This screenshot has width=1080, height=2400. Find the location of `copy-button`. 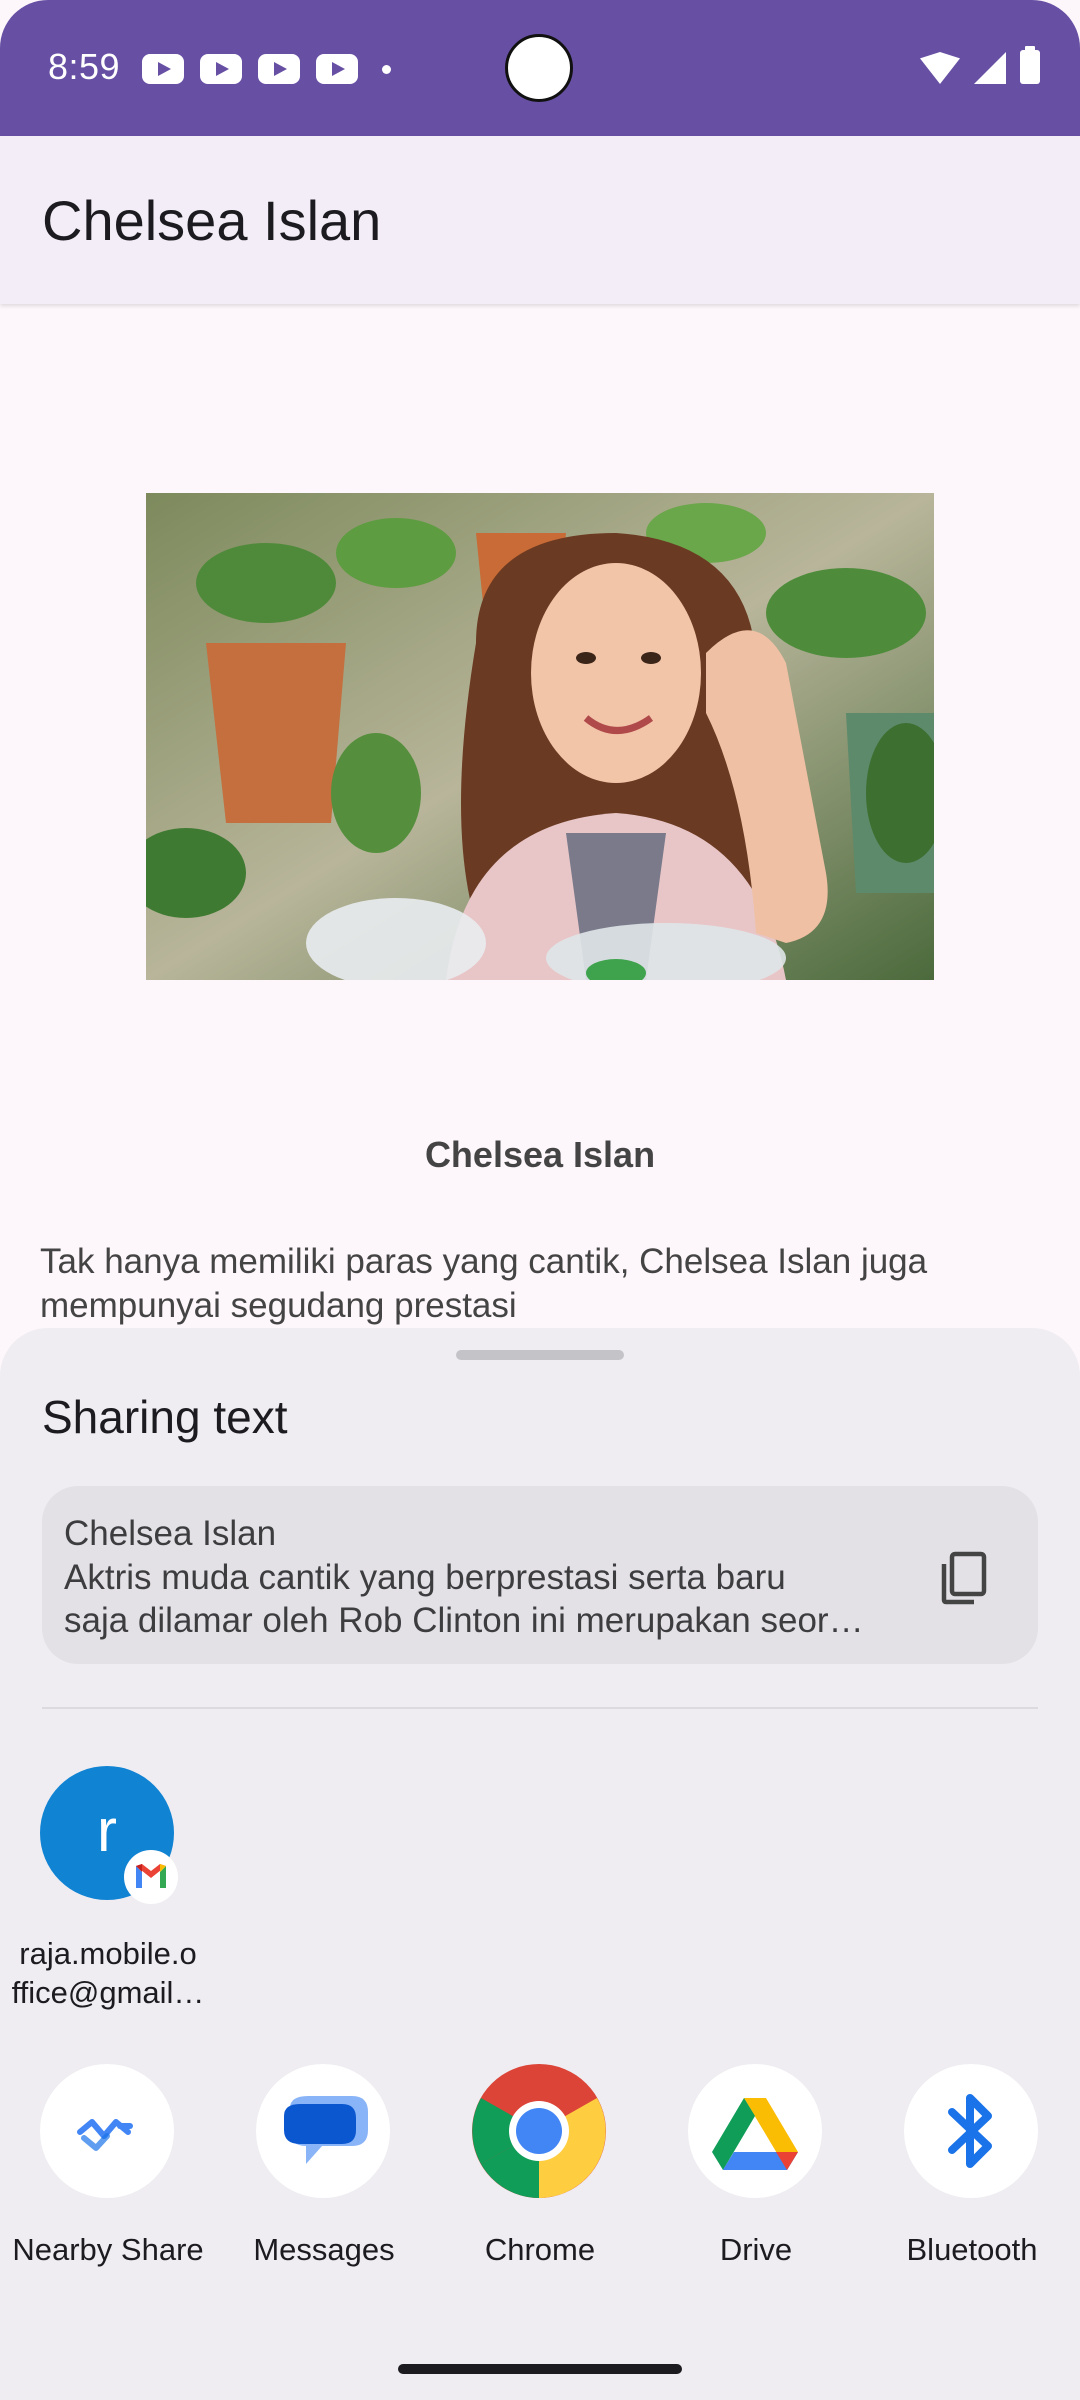

copy-button is located at coordinates (962, 1574).